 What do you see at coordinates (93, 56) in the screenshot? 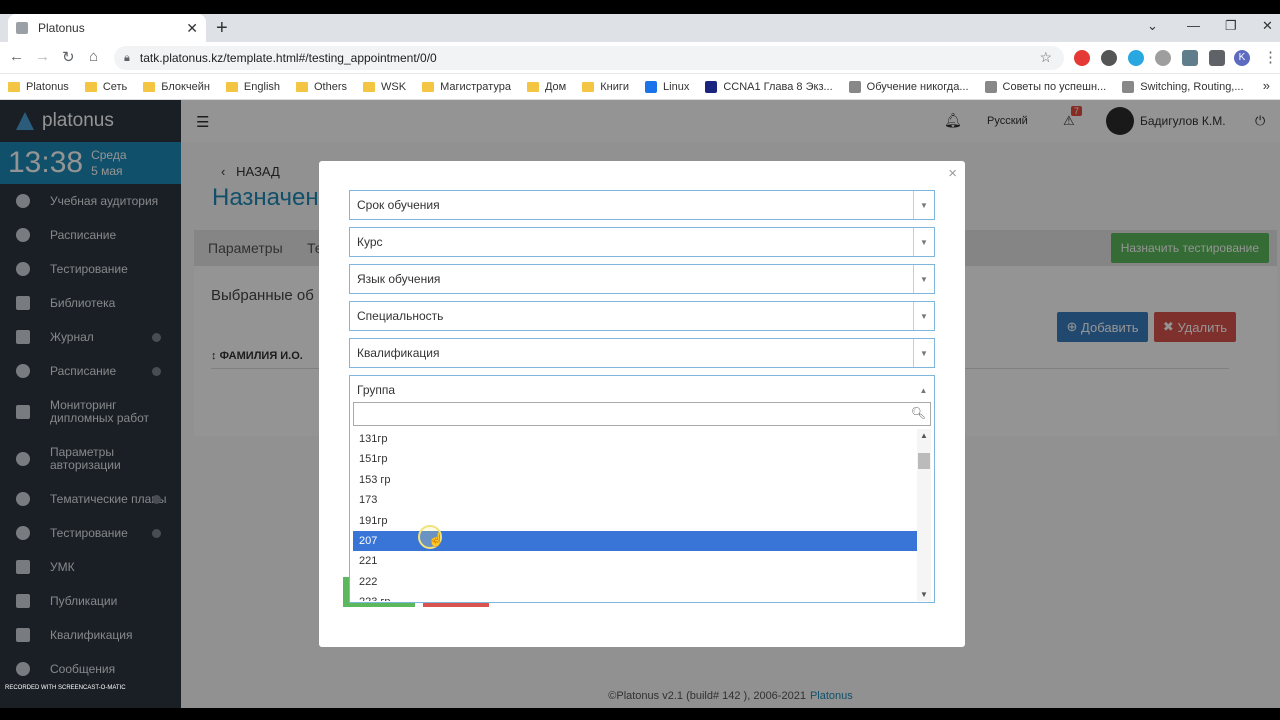
I see `home-icon: ⌂` at bounding box center [93, 56].